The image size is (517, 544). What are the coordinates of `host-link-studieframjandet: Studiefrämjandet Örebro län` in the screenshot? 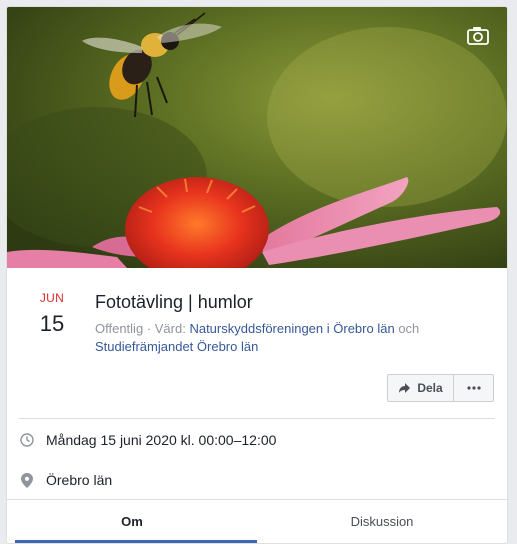 It's located at (176, 346).